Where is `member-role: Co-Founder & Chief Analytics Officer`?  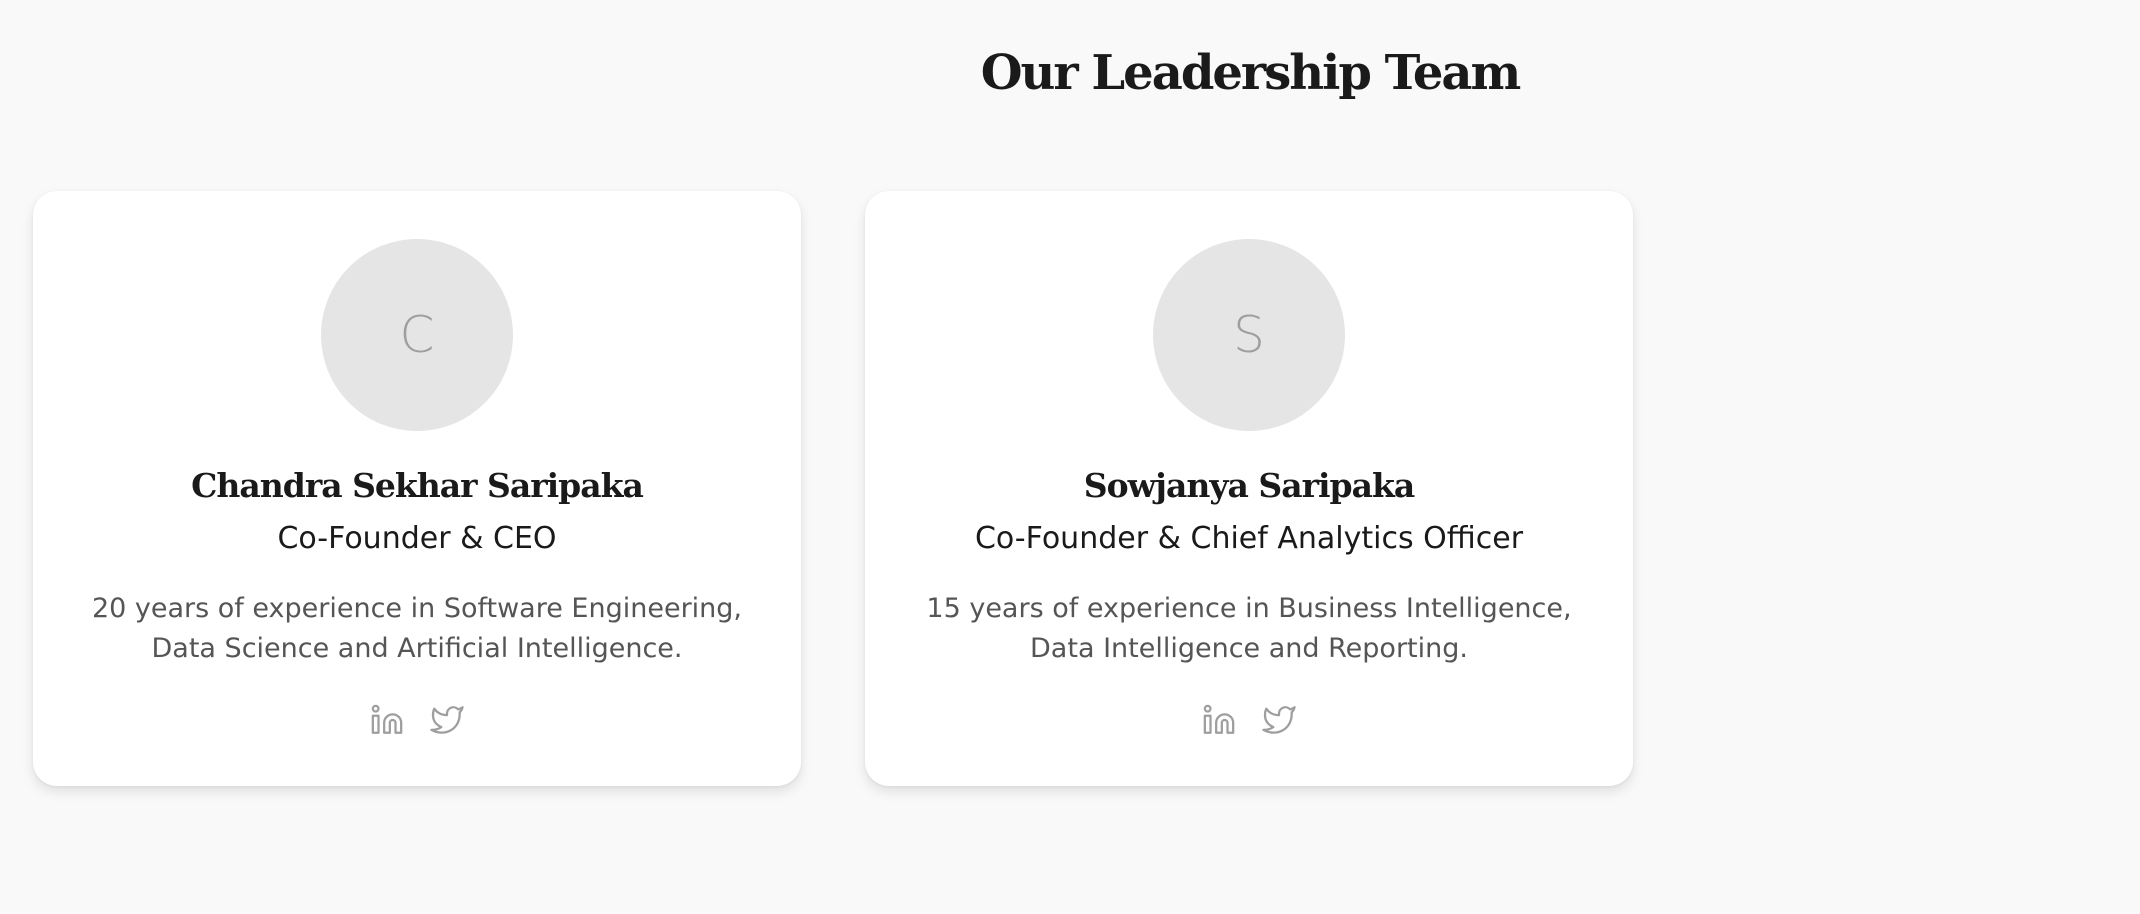 member-role: Co-Founder & Chief Analytics Officer is located at coordinates (1249, 538).